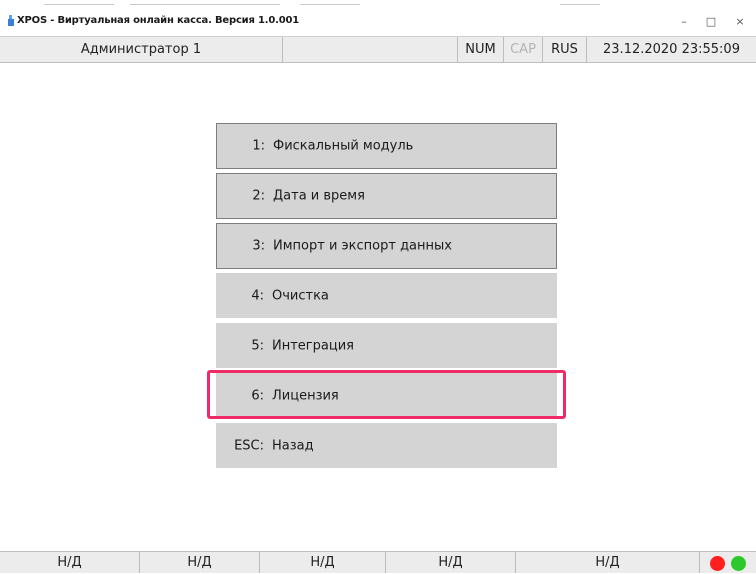 The width and height of the screenshot is (756, 574). What do you see at coordinates (386, 394) in the screenshot?
I see `selection-highlight` at bounding box center [386, 394].